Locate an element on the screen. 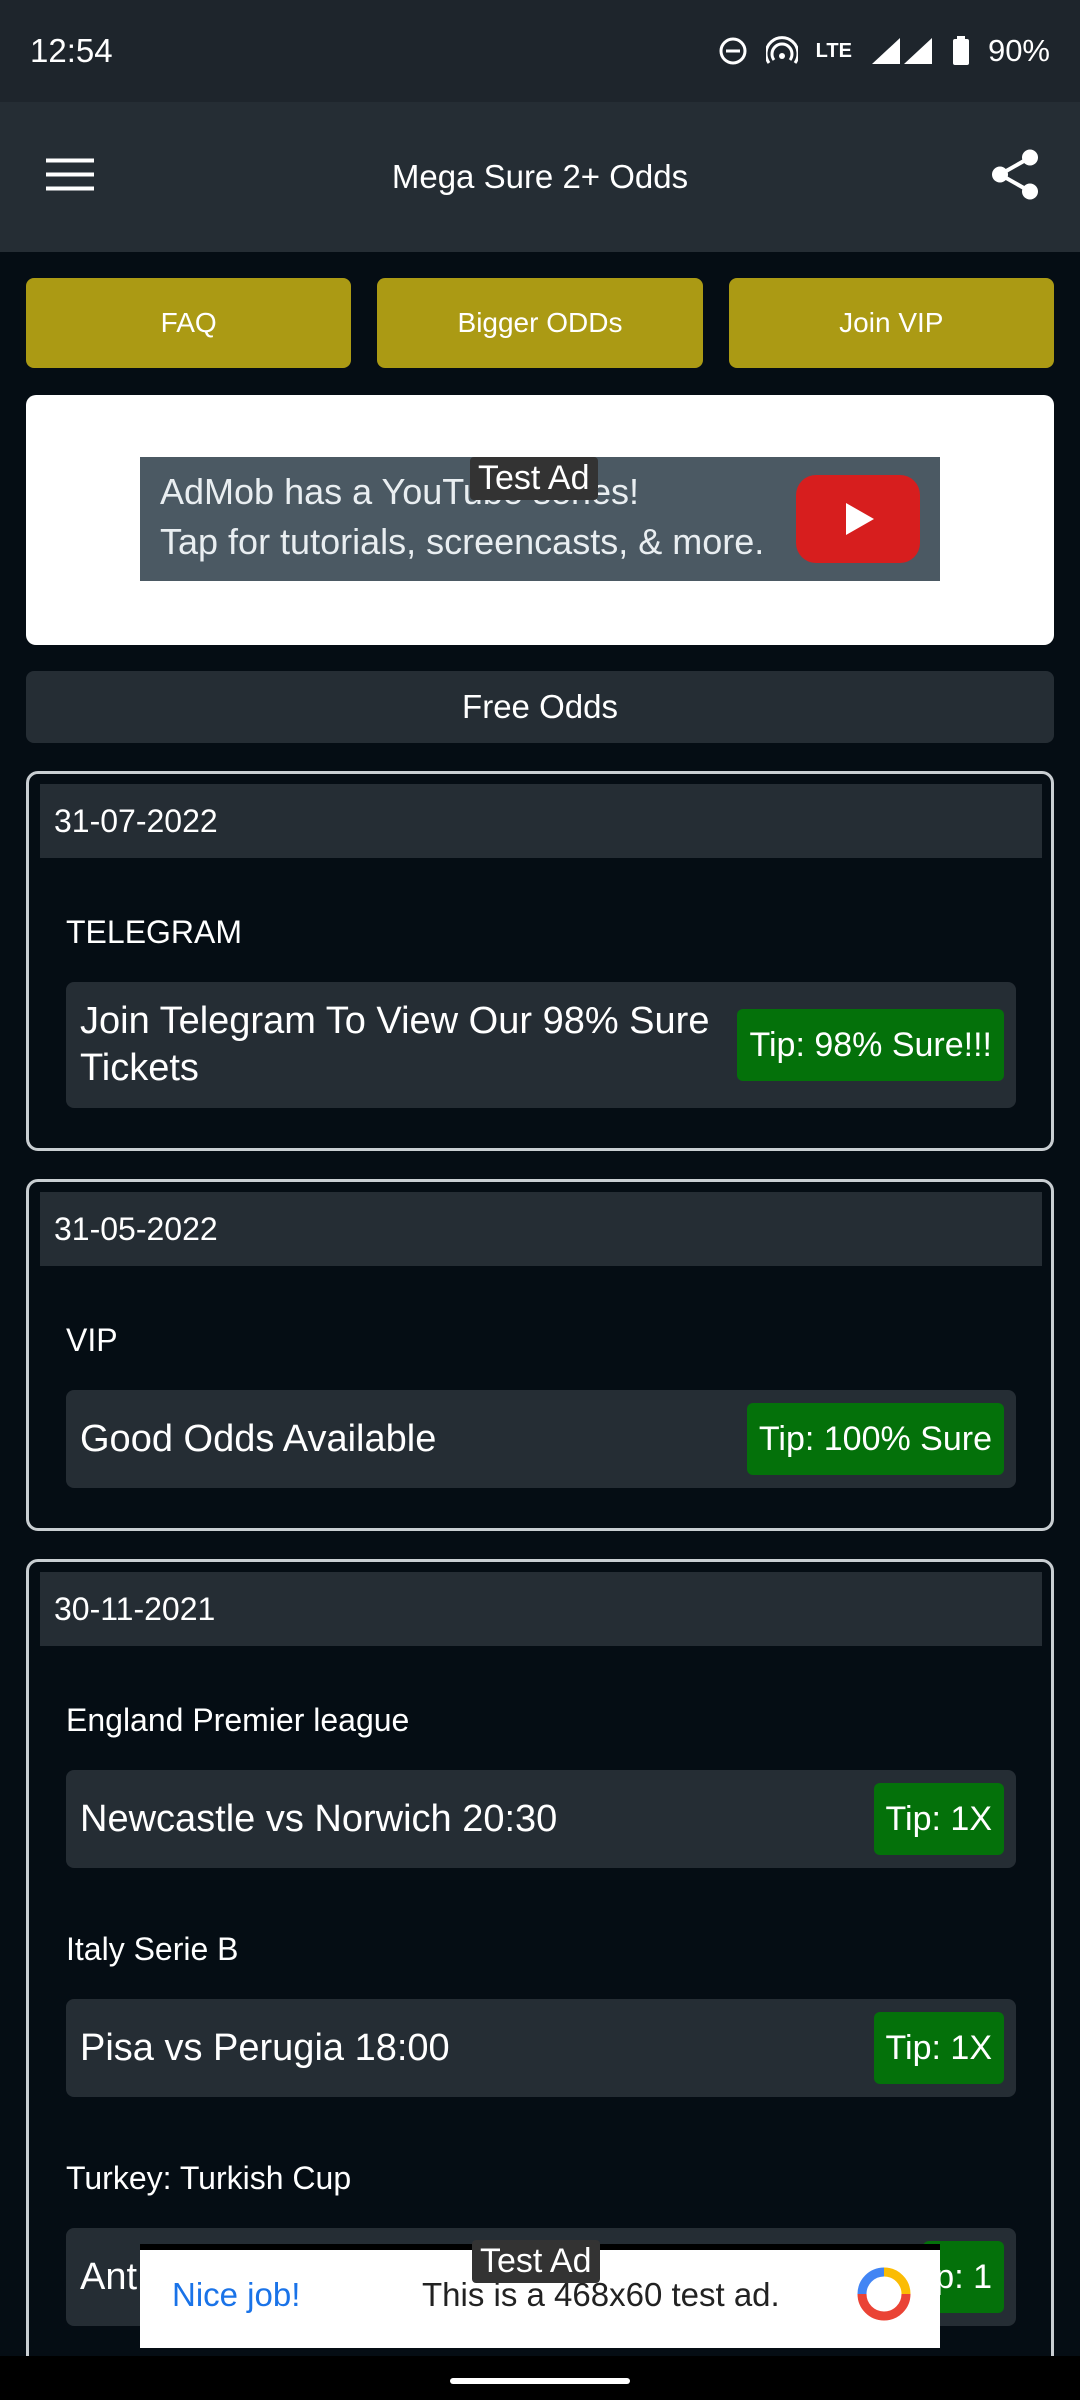  battery-percent: 90% is located at coordinates (1018, 50).